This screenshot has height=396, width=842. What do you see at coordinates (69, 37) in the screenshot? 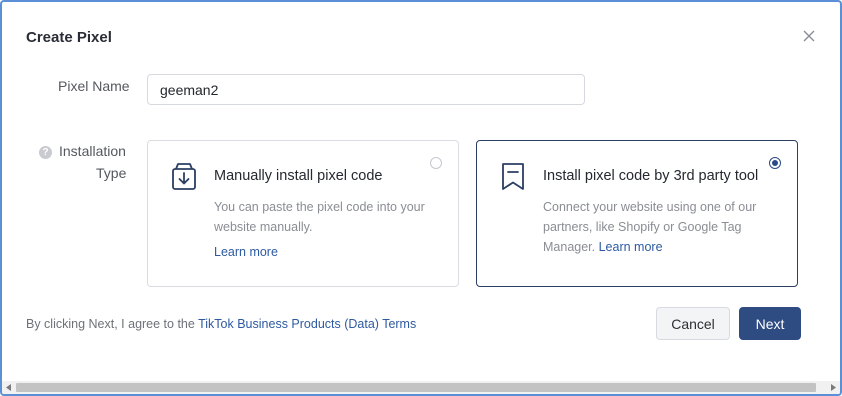
I see `dialog-title: Create Pixel` at bounding box center [69, 37].